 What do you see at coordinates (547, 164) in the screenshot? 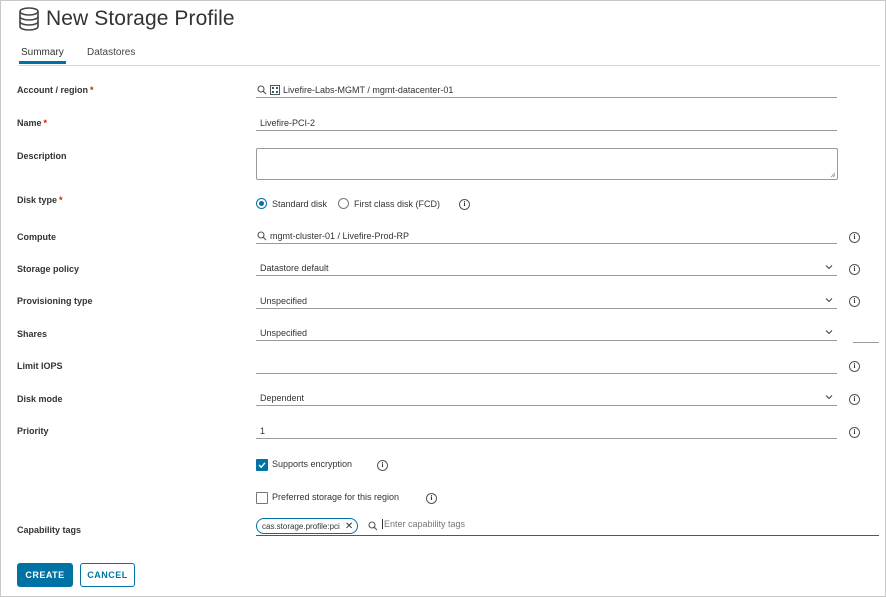
I see `description-textarea` at bounding box center [547, 164].